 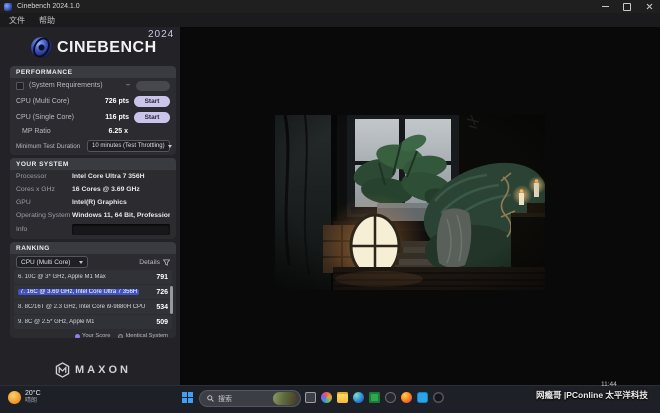 I want to click on info-row: Info, so click(x=93, y=229).